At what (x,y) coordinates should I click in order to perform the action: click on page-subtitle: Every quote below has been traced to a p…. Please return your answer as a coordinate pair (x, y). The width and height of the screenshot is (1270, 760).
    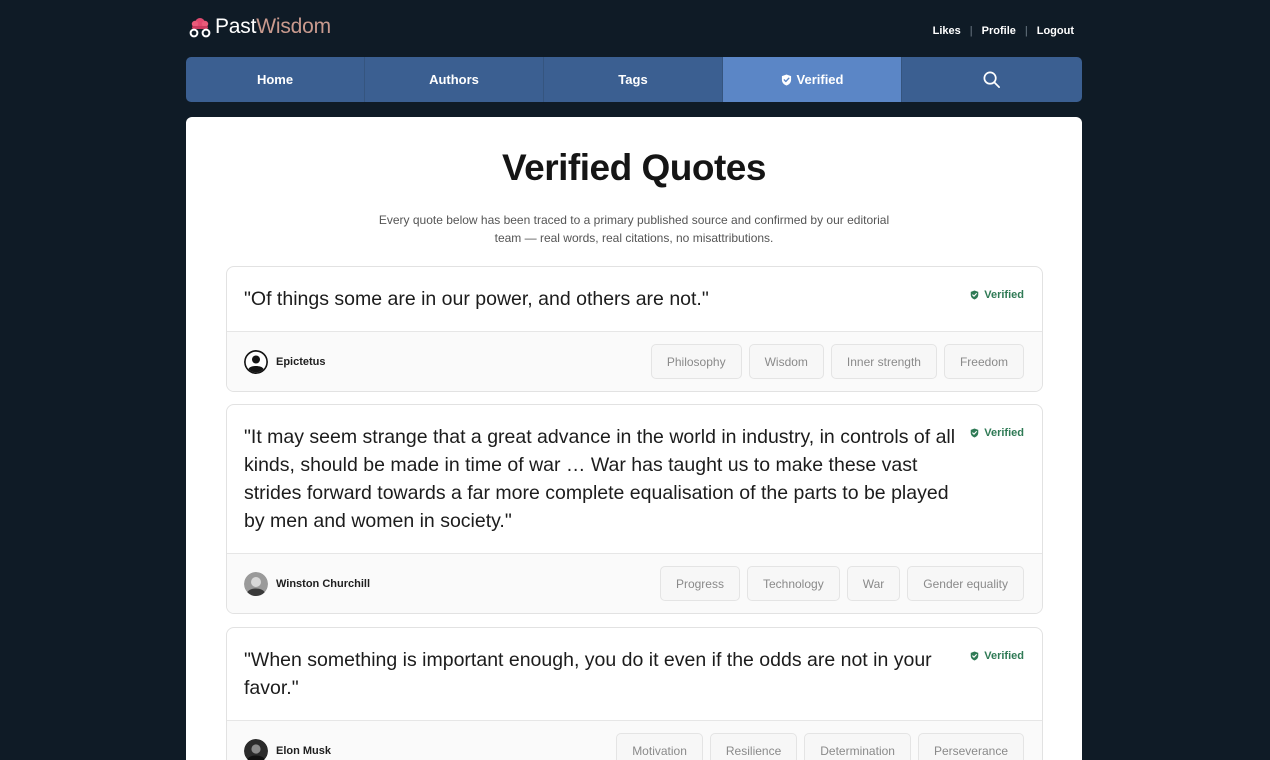
    Looking at the image, I should click on (634, 229).